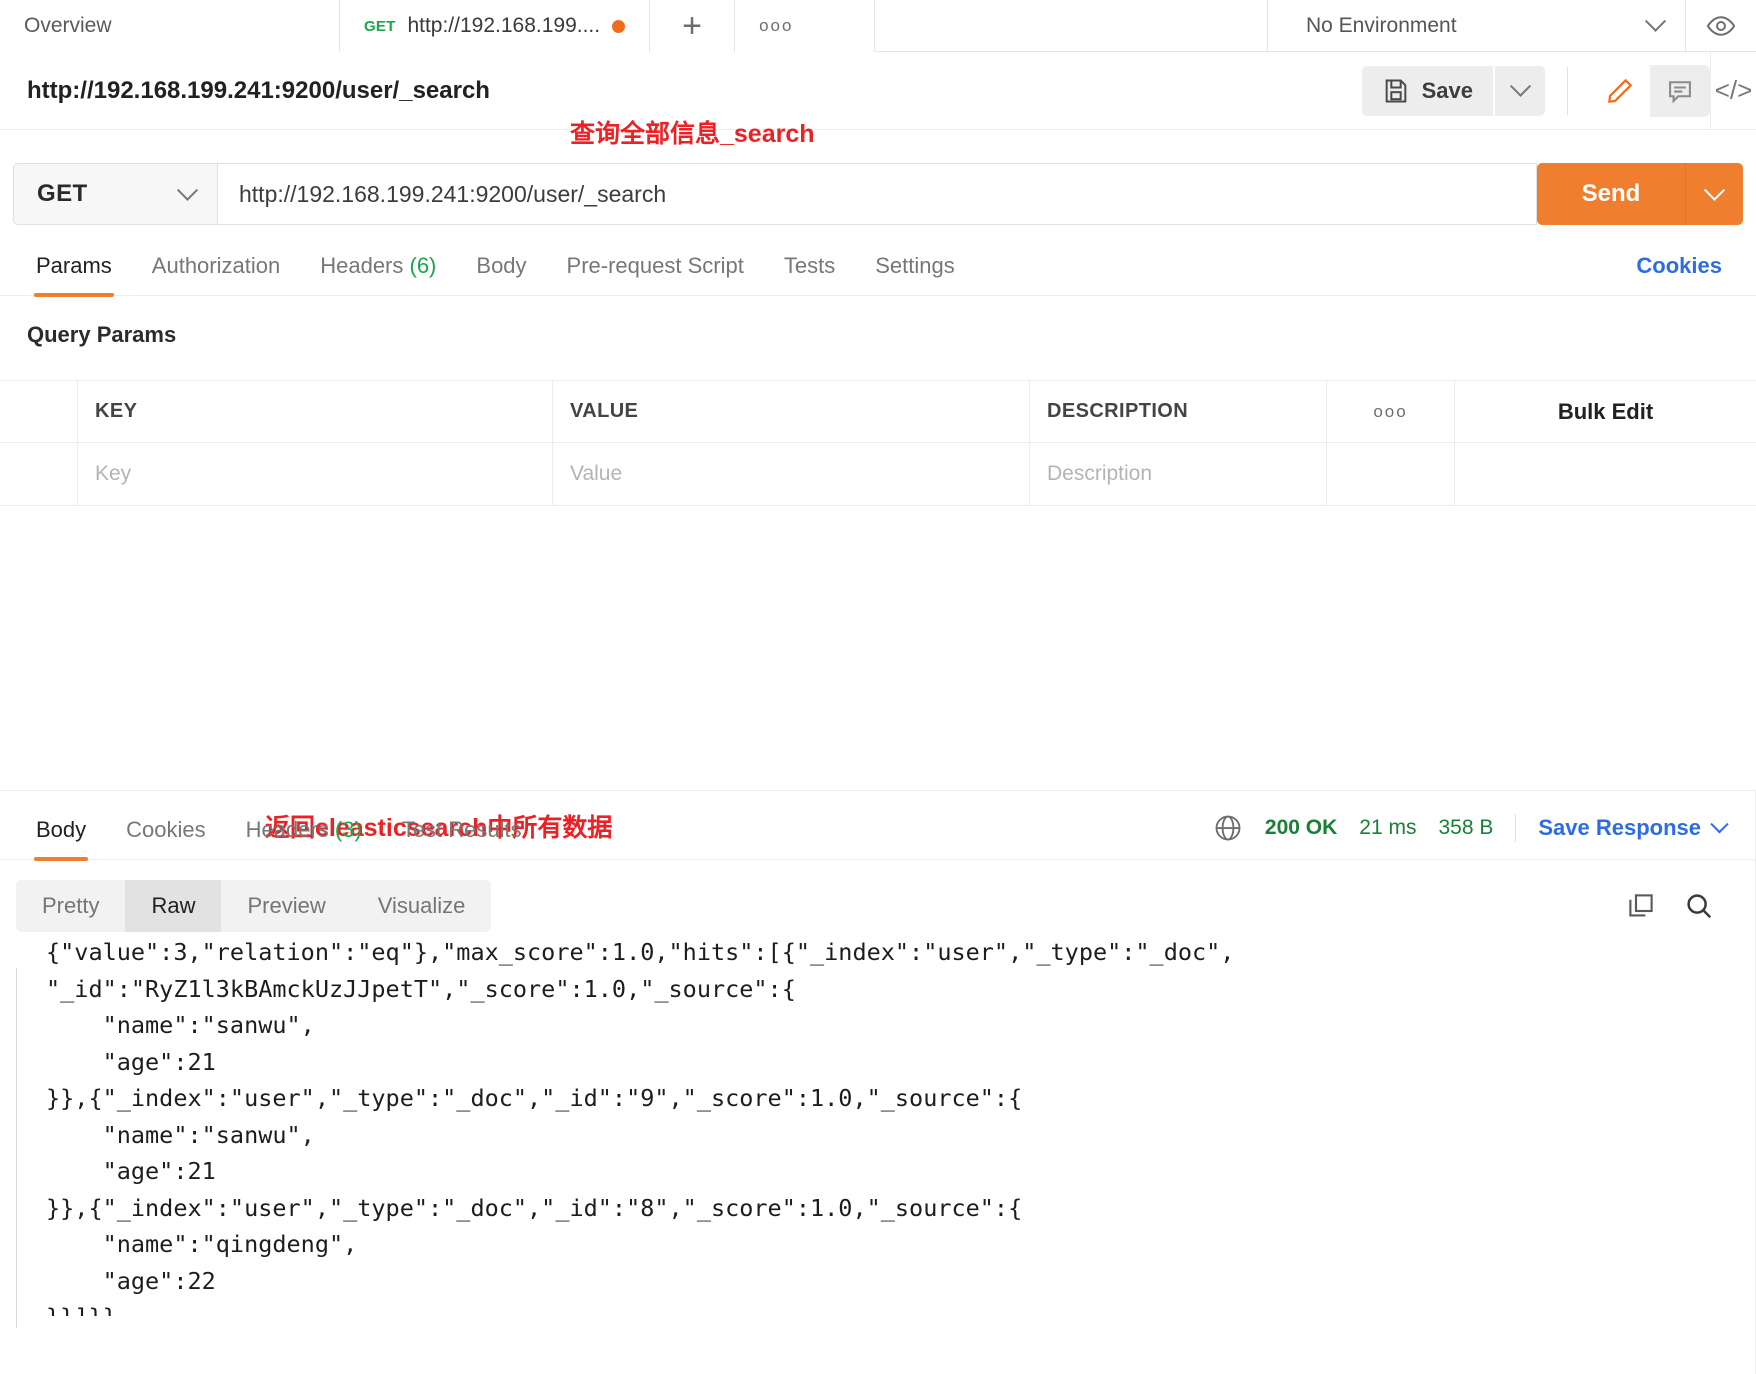 Image resolution: width=1756 pixels, height=1374 pixels. Describe the element at coordinates (791, 474) in the screenshot. I see `row-value-input: Value` at that location.